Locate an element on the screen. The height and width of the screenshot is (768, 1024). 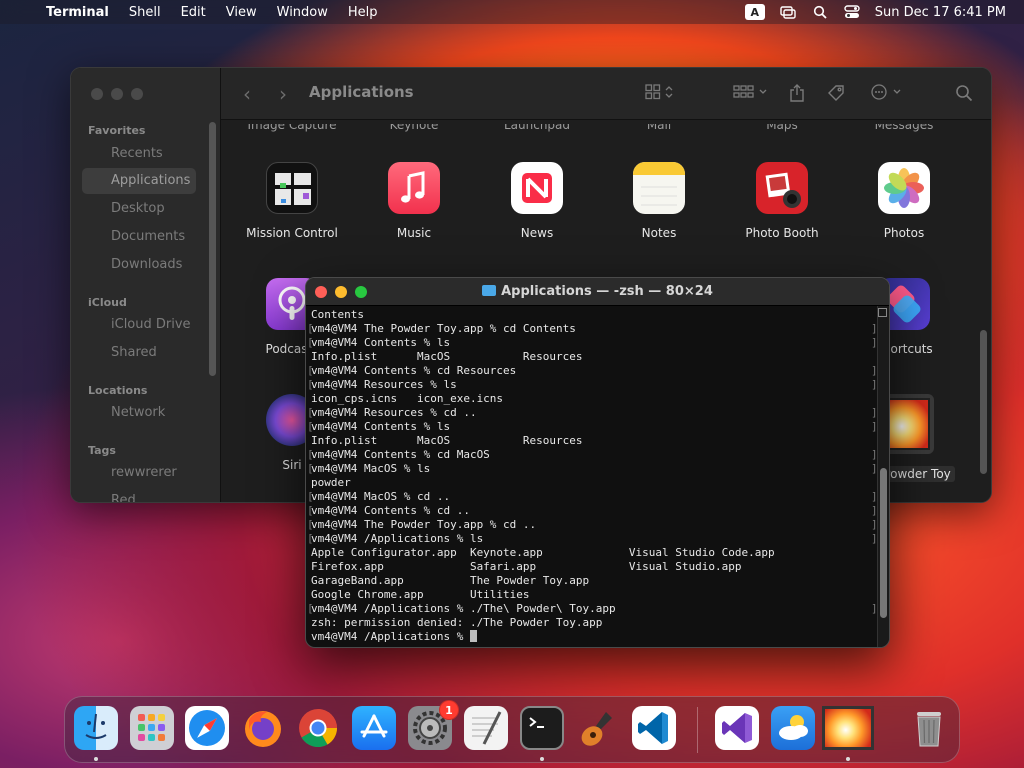
dock-safari-icon is located at coordinates (207, 728).